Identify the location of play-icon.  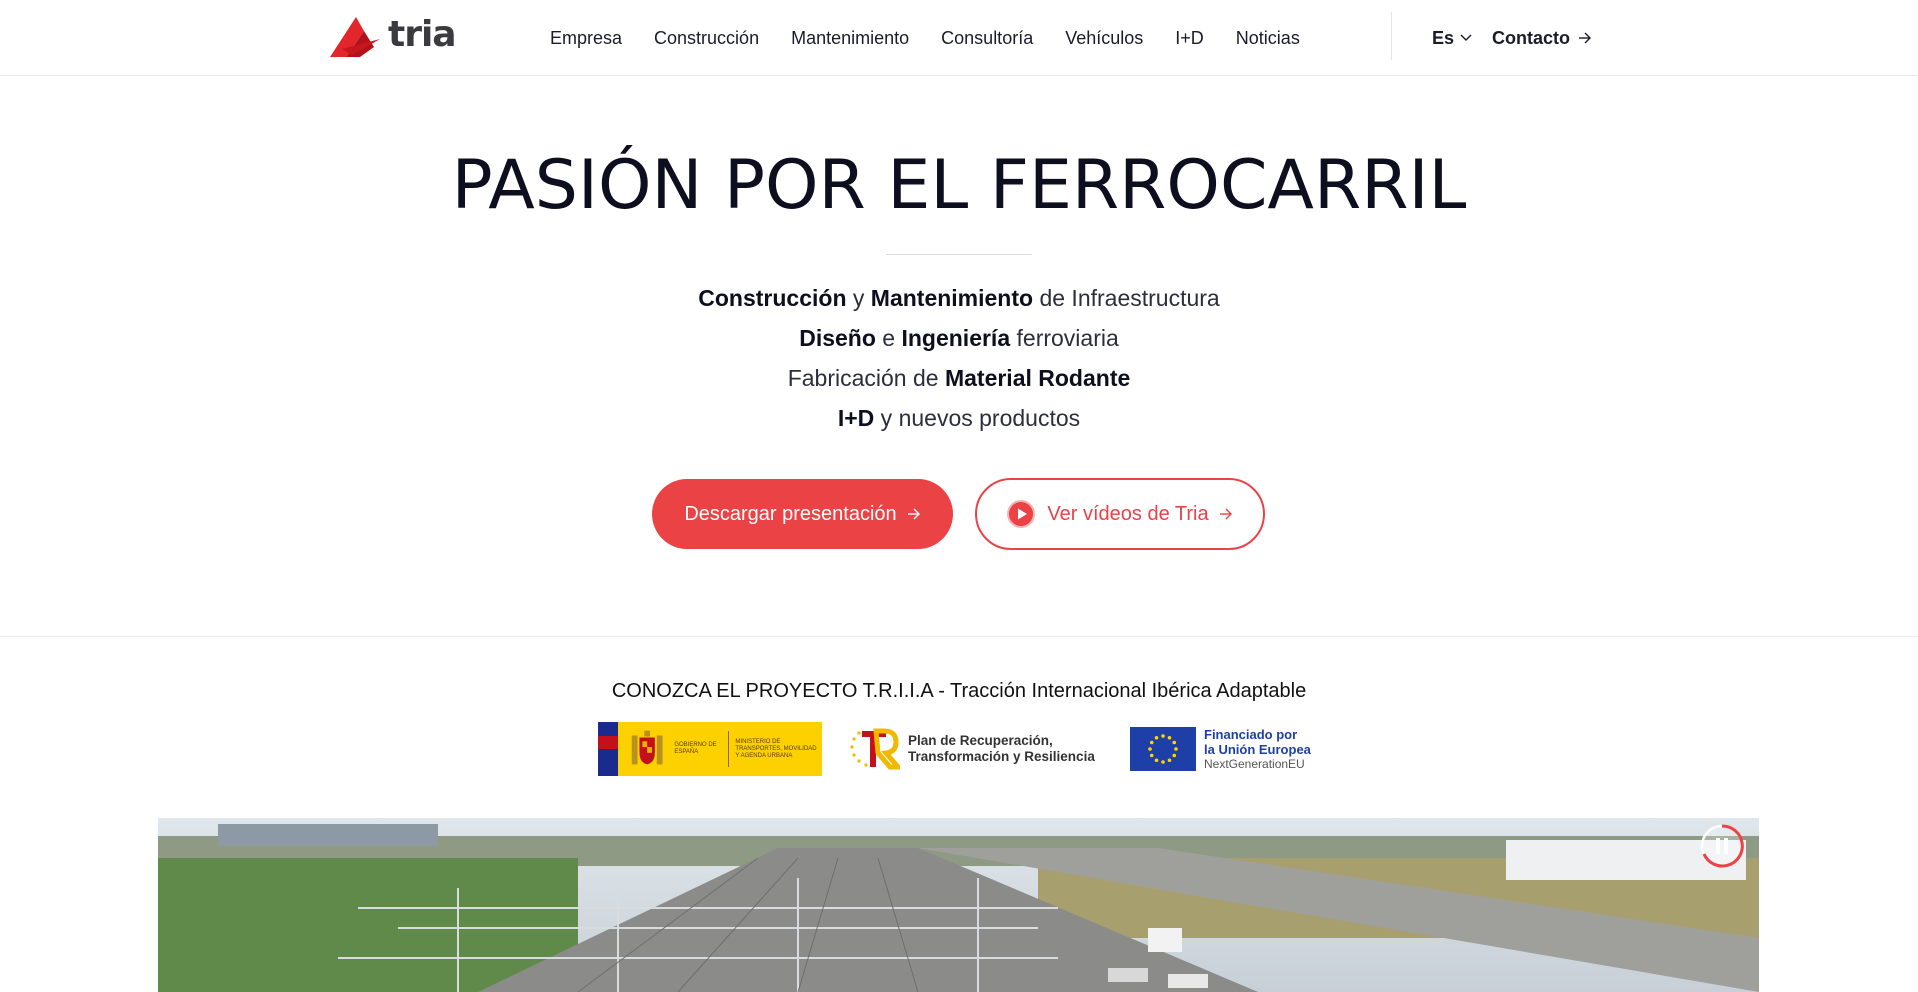
(1021, 514).